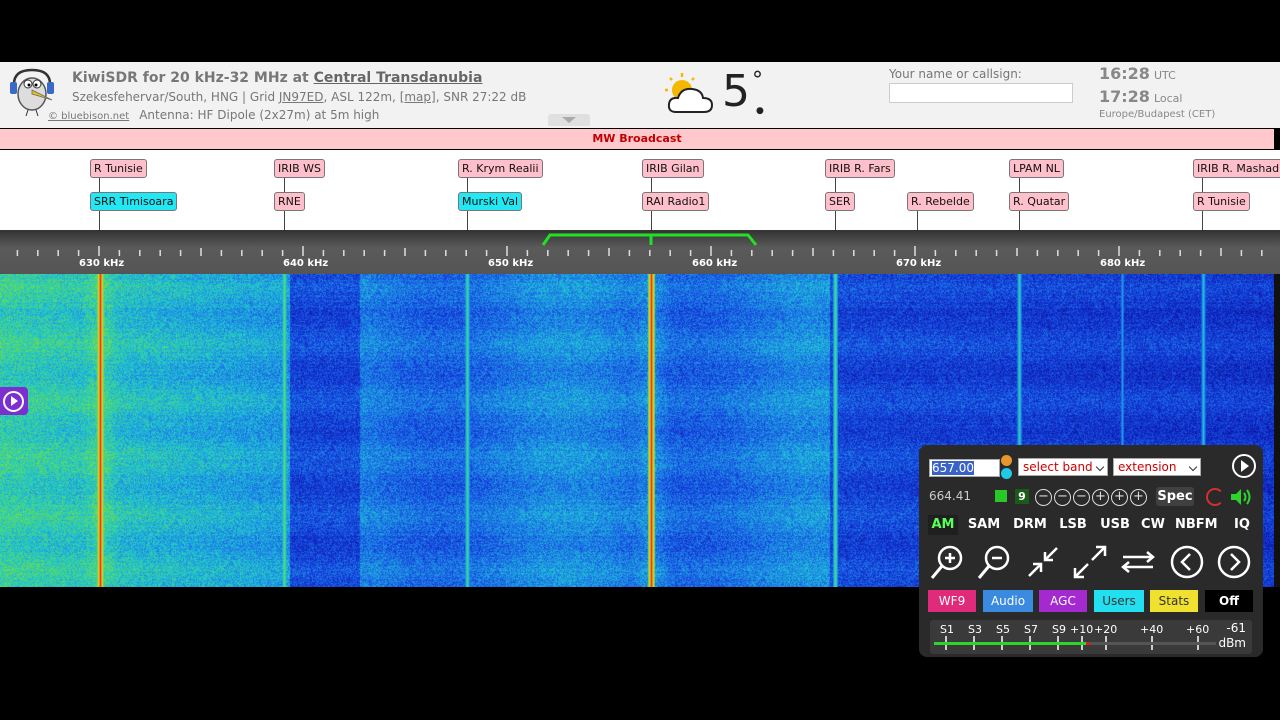 This screenshot has height=720, width=1280. I want to click on rain-drop-icon: ●, so click(760, 111).